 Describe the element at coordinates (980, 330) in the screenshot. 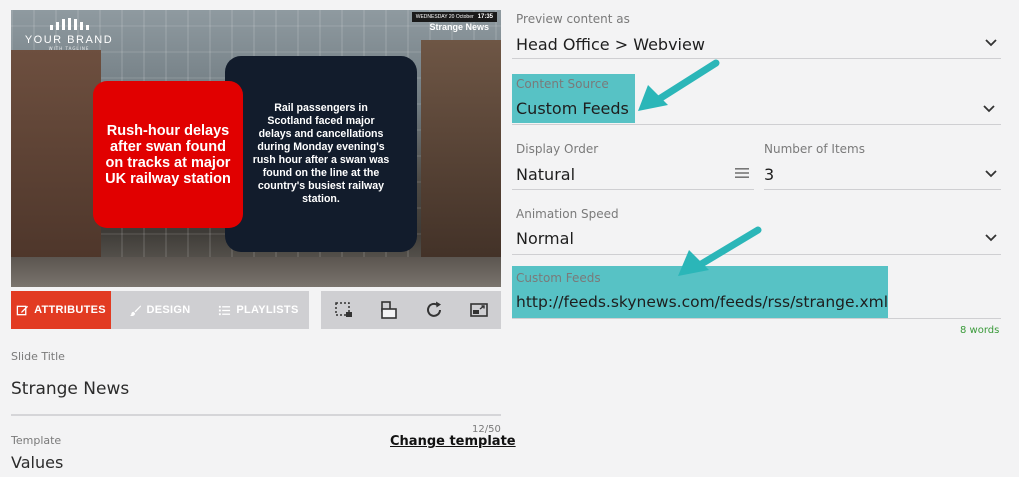

I see `word-count: 8 words` at that location.